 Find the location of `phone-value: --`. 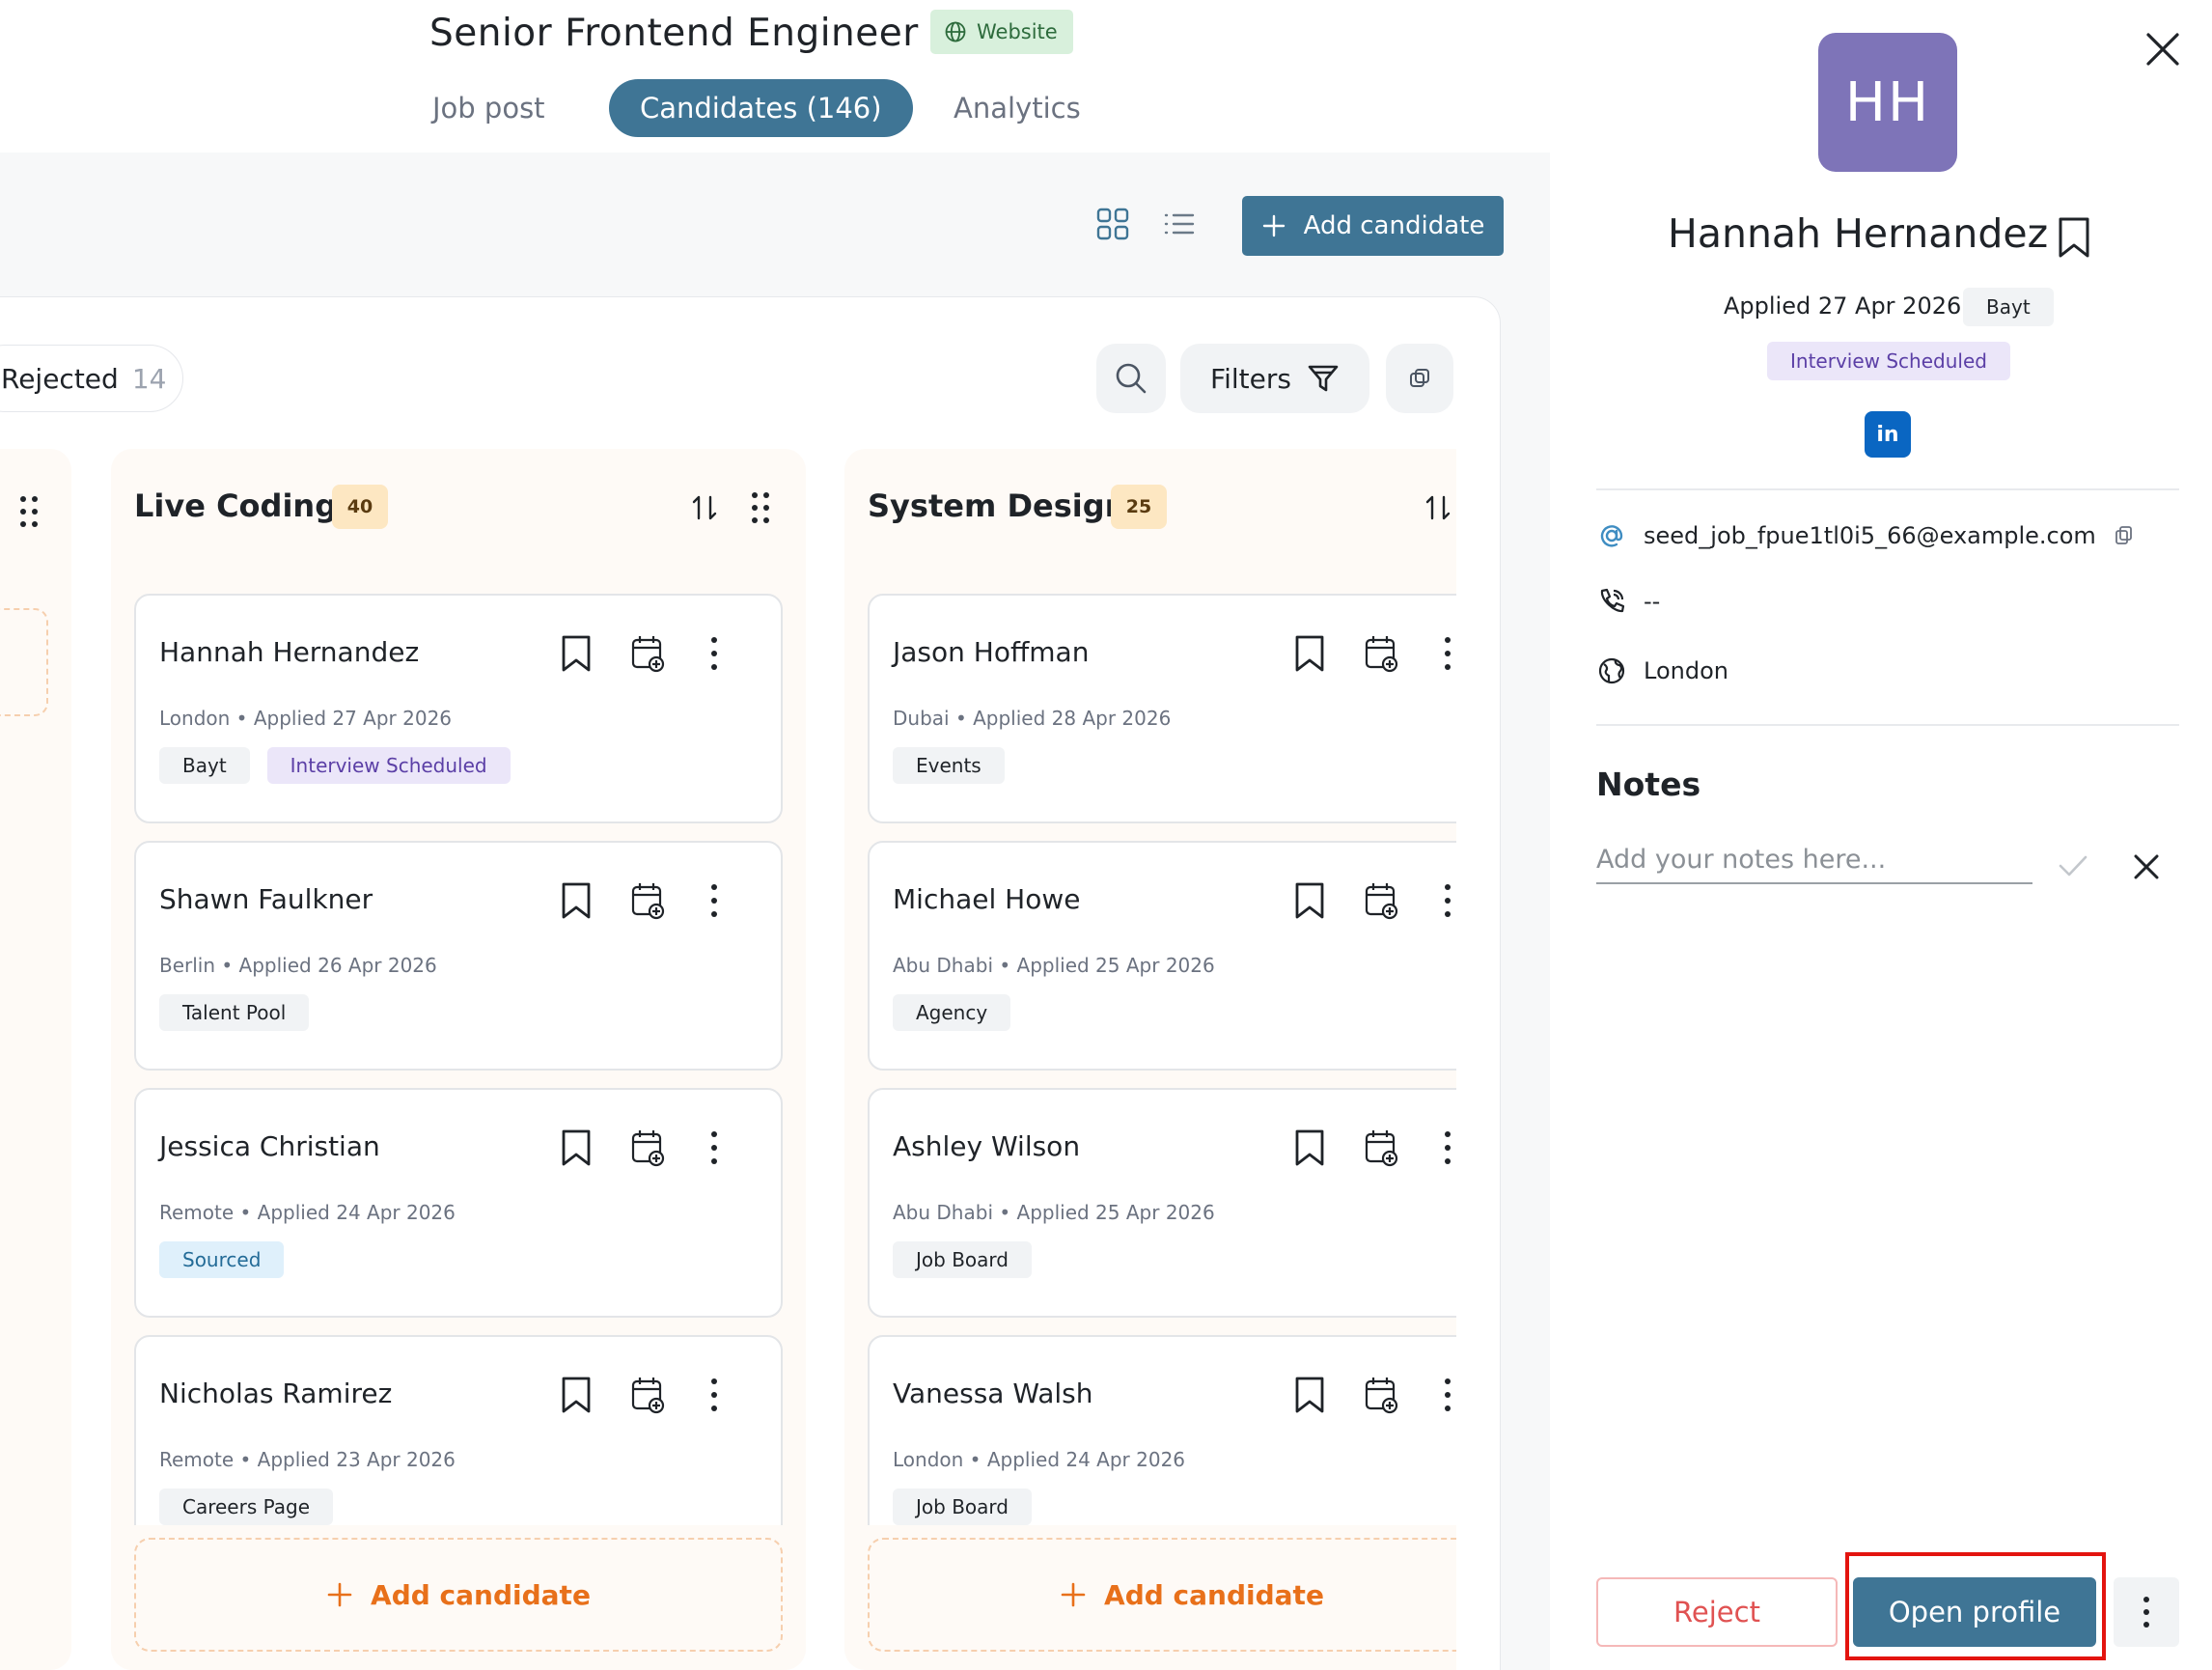

phone-value: -- is located at coordinates (1652, 601).